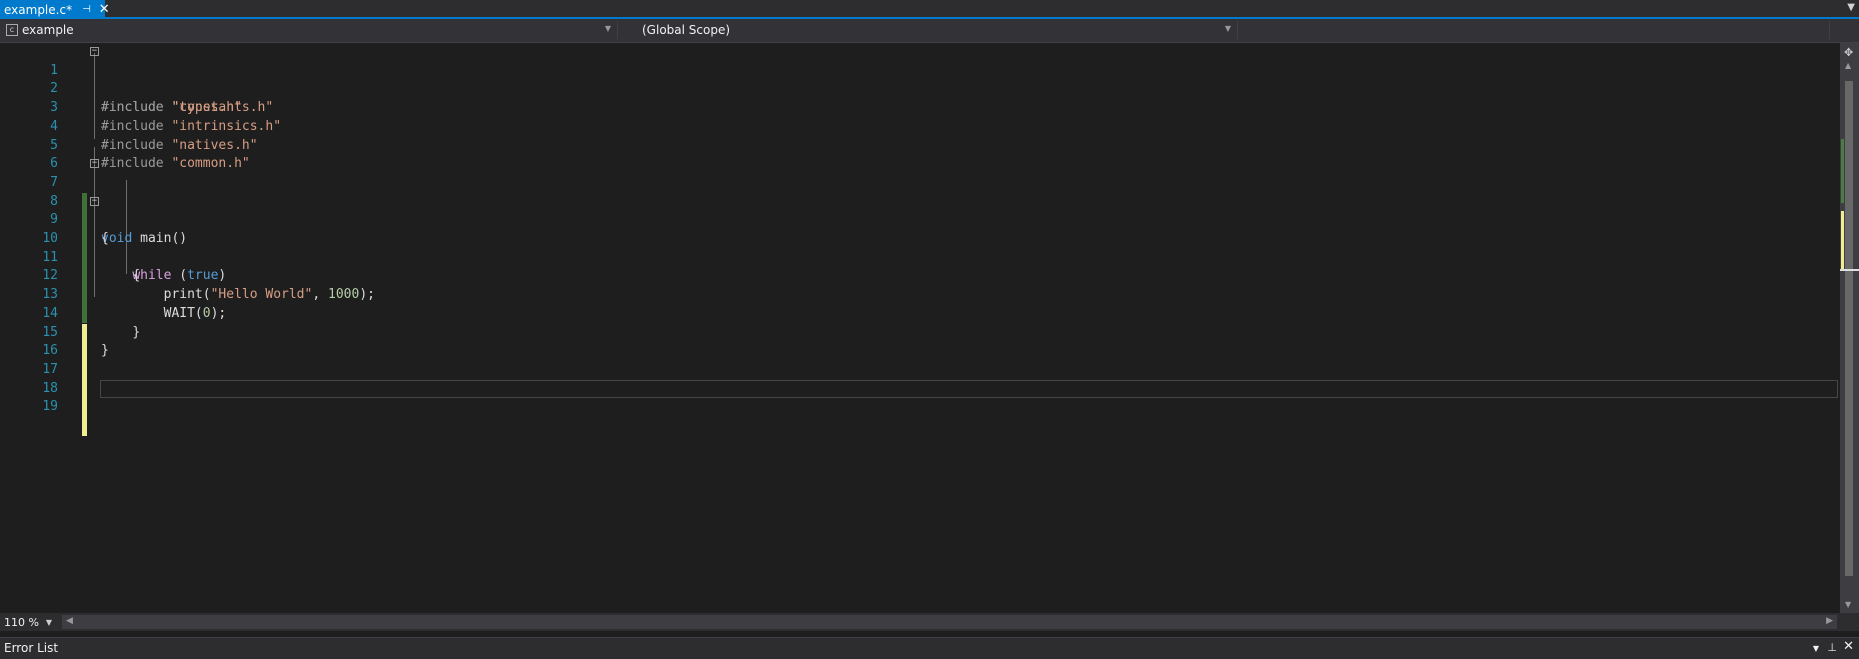  I want to click on code-line: 5 #include "common.h", so click(920, 145).